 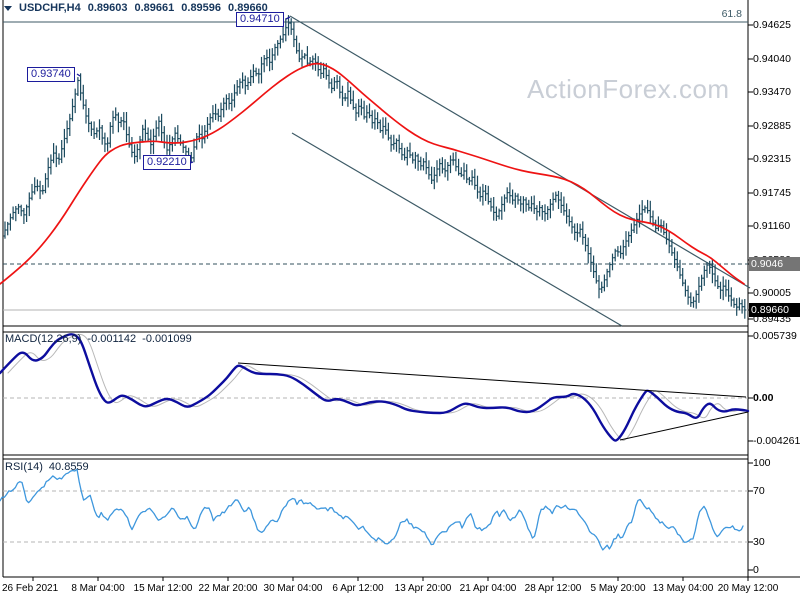 I want to click on swing-low-callout: 0.92210, so click(x=167, y=162).